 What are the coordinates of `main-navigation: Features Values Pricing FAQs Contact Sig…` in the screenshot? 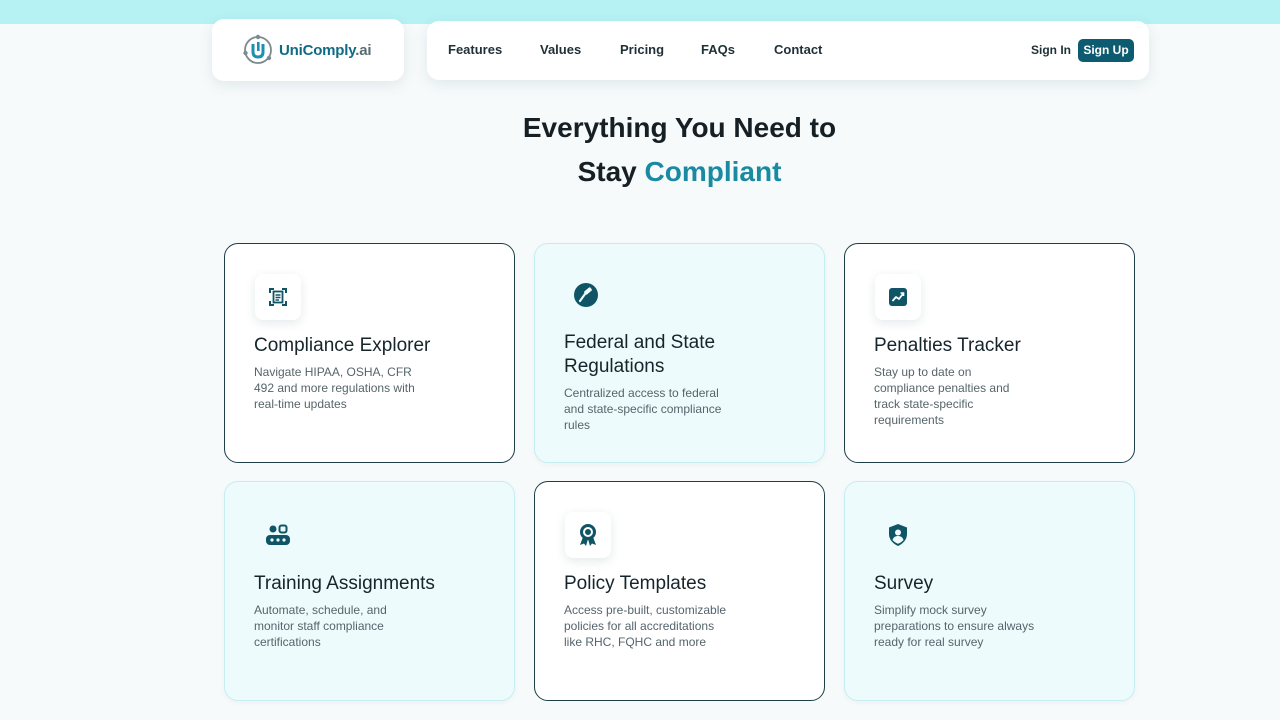 It's located at (788, 50).